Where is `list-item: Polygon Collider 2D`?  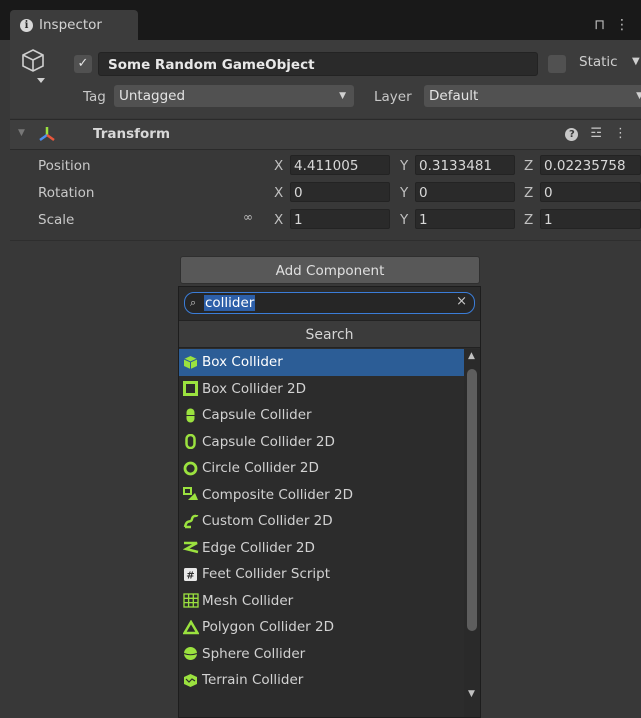 list-item: Polygon Collider 2D is located at coordinates (321, 627).